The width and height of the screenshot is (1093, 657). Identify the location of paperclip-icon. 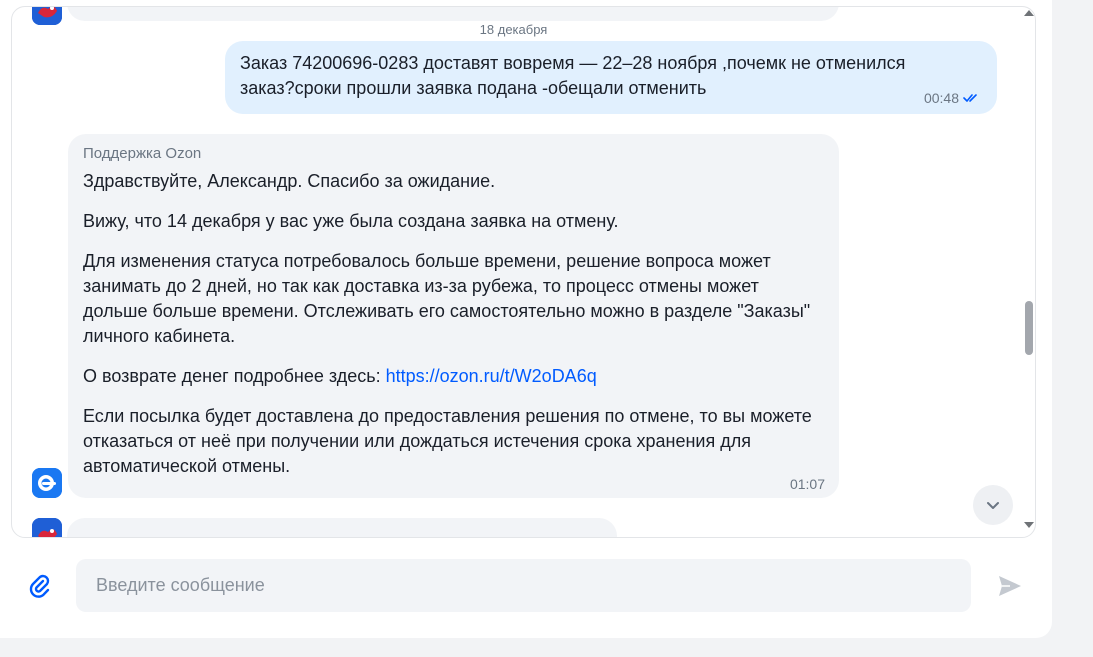
(39, 586).